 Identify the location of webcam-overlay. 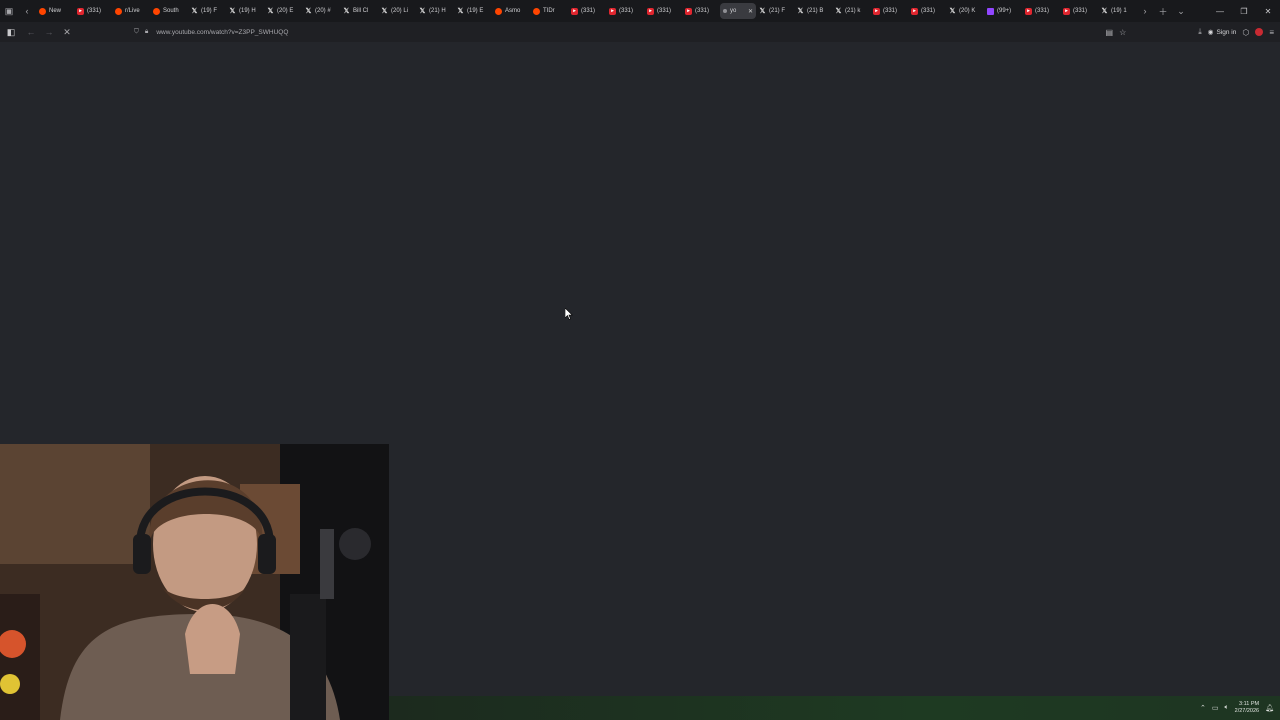
(194, 582).